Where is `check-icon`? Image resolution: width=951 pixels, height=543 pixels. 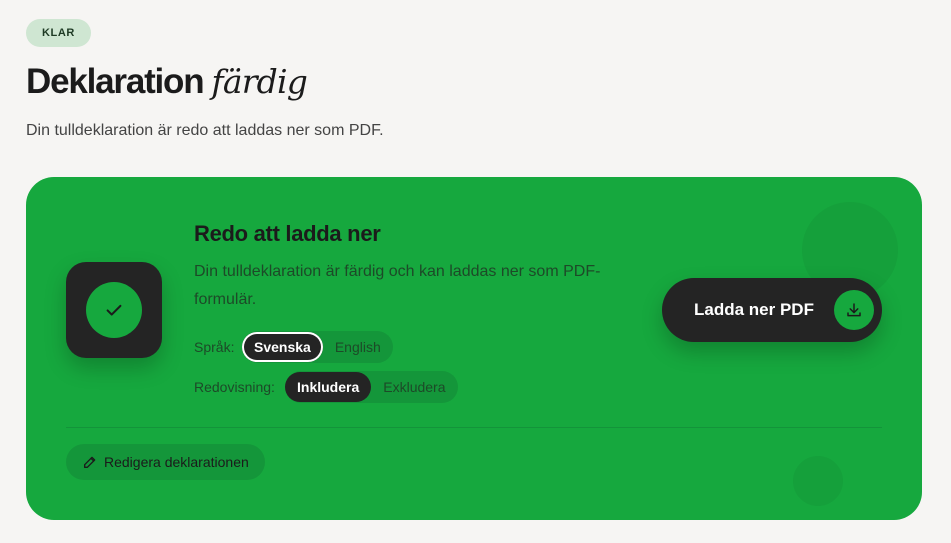
check-icon is located at coordinates (114, 310).